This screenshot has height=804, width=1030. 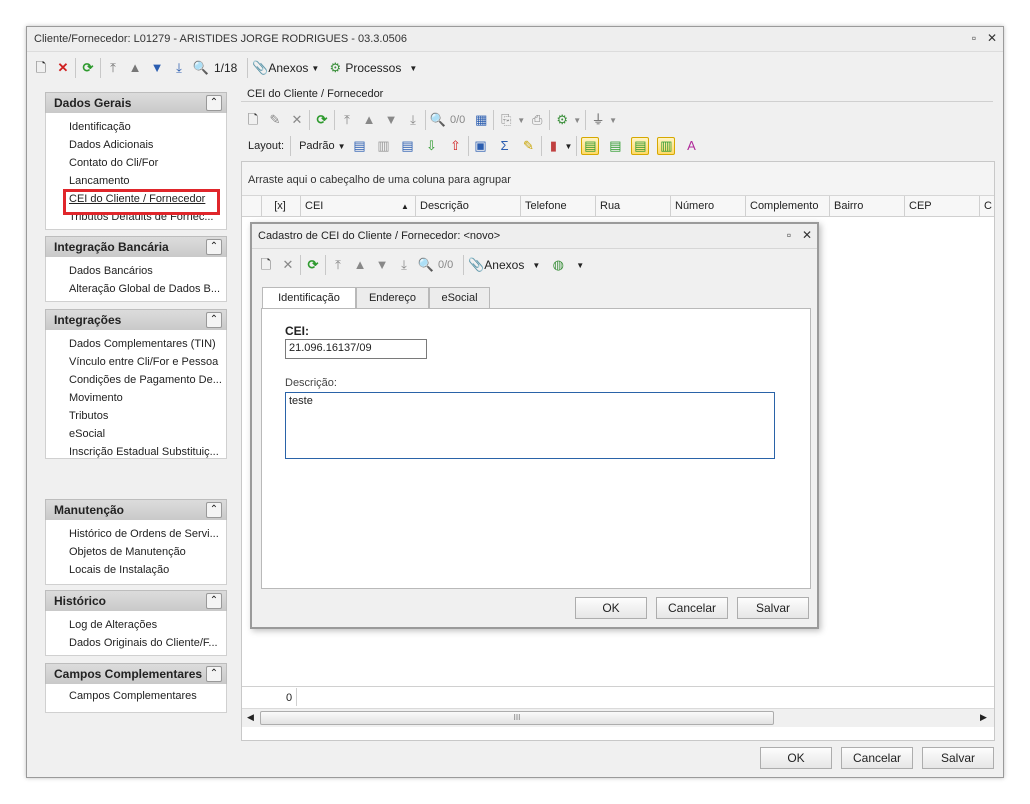 I want to click on panel-header-manutencao: Manutenção ⌃, so click(x=136, y=510).